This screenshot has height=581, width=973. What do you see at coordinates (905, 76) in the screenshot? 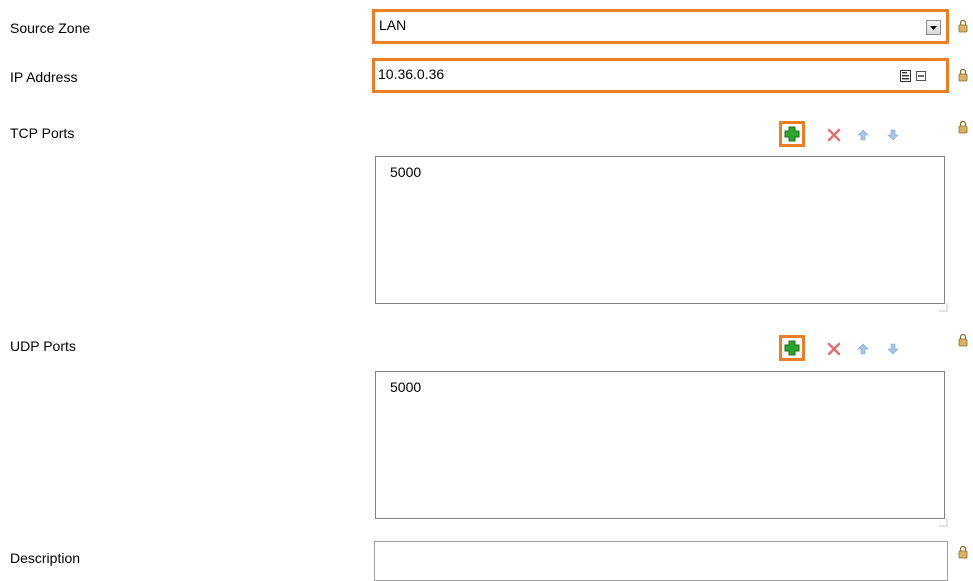
I see `list-picker-icon` at bounding box center [905, 76].